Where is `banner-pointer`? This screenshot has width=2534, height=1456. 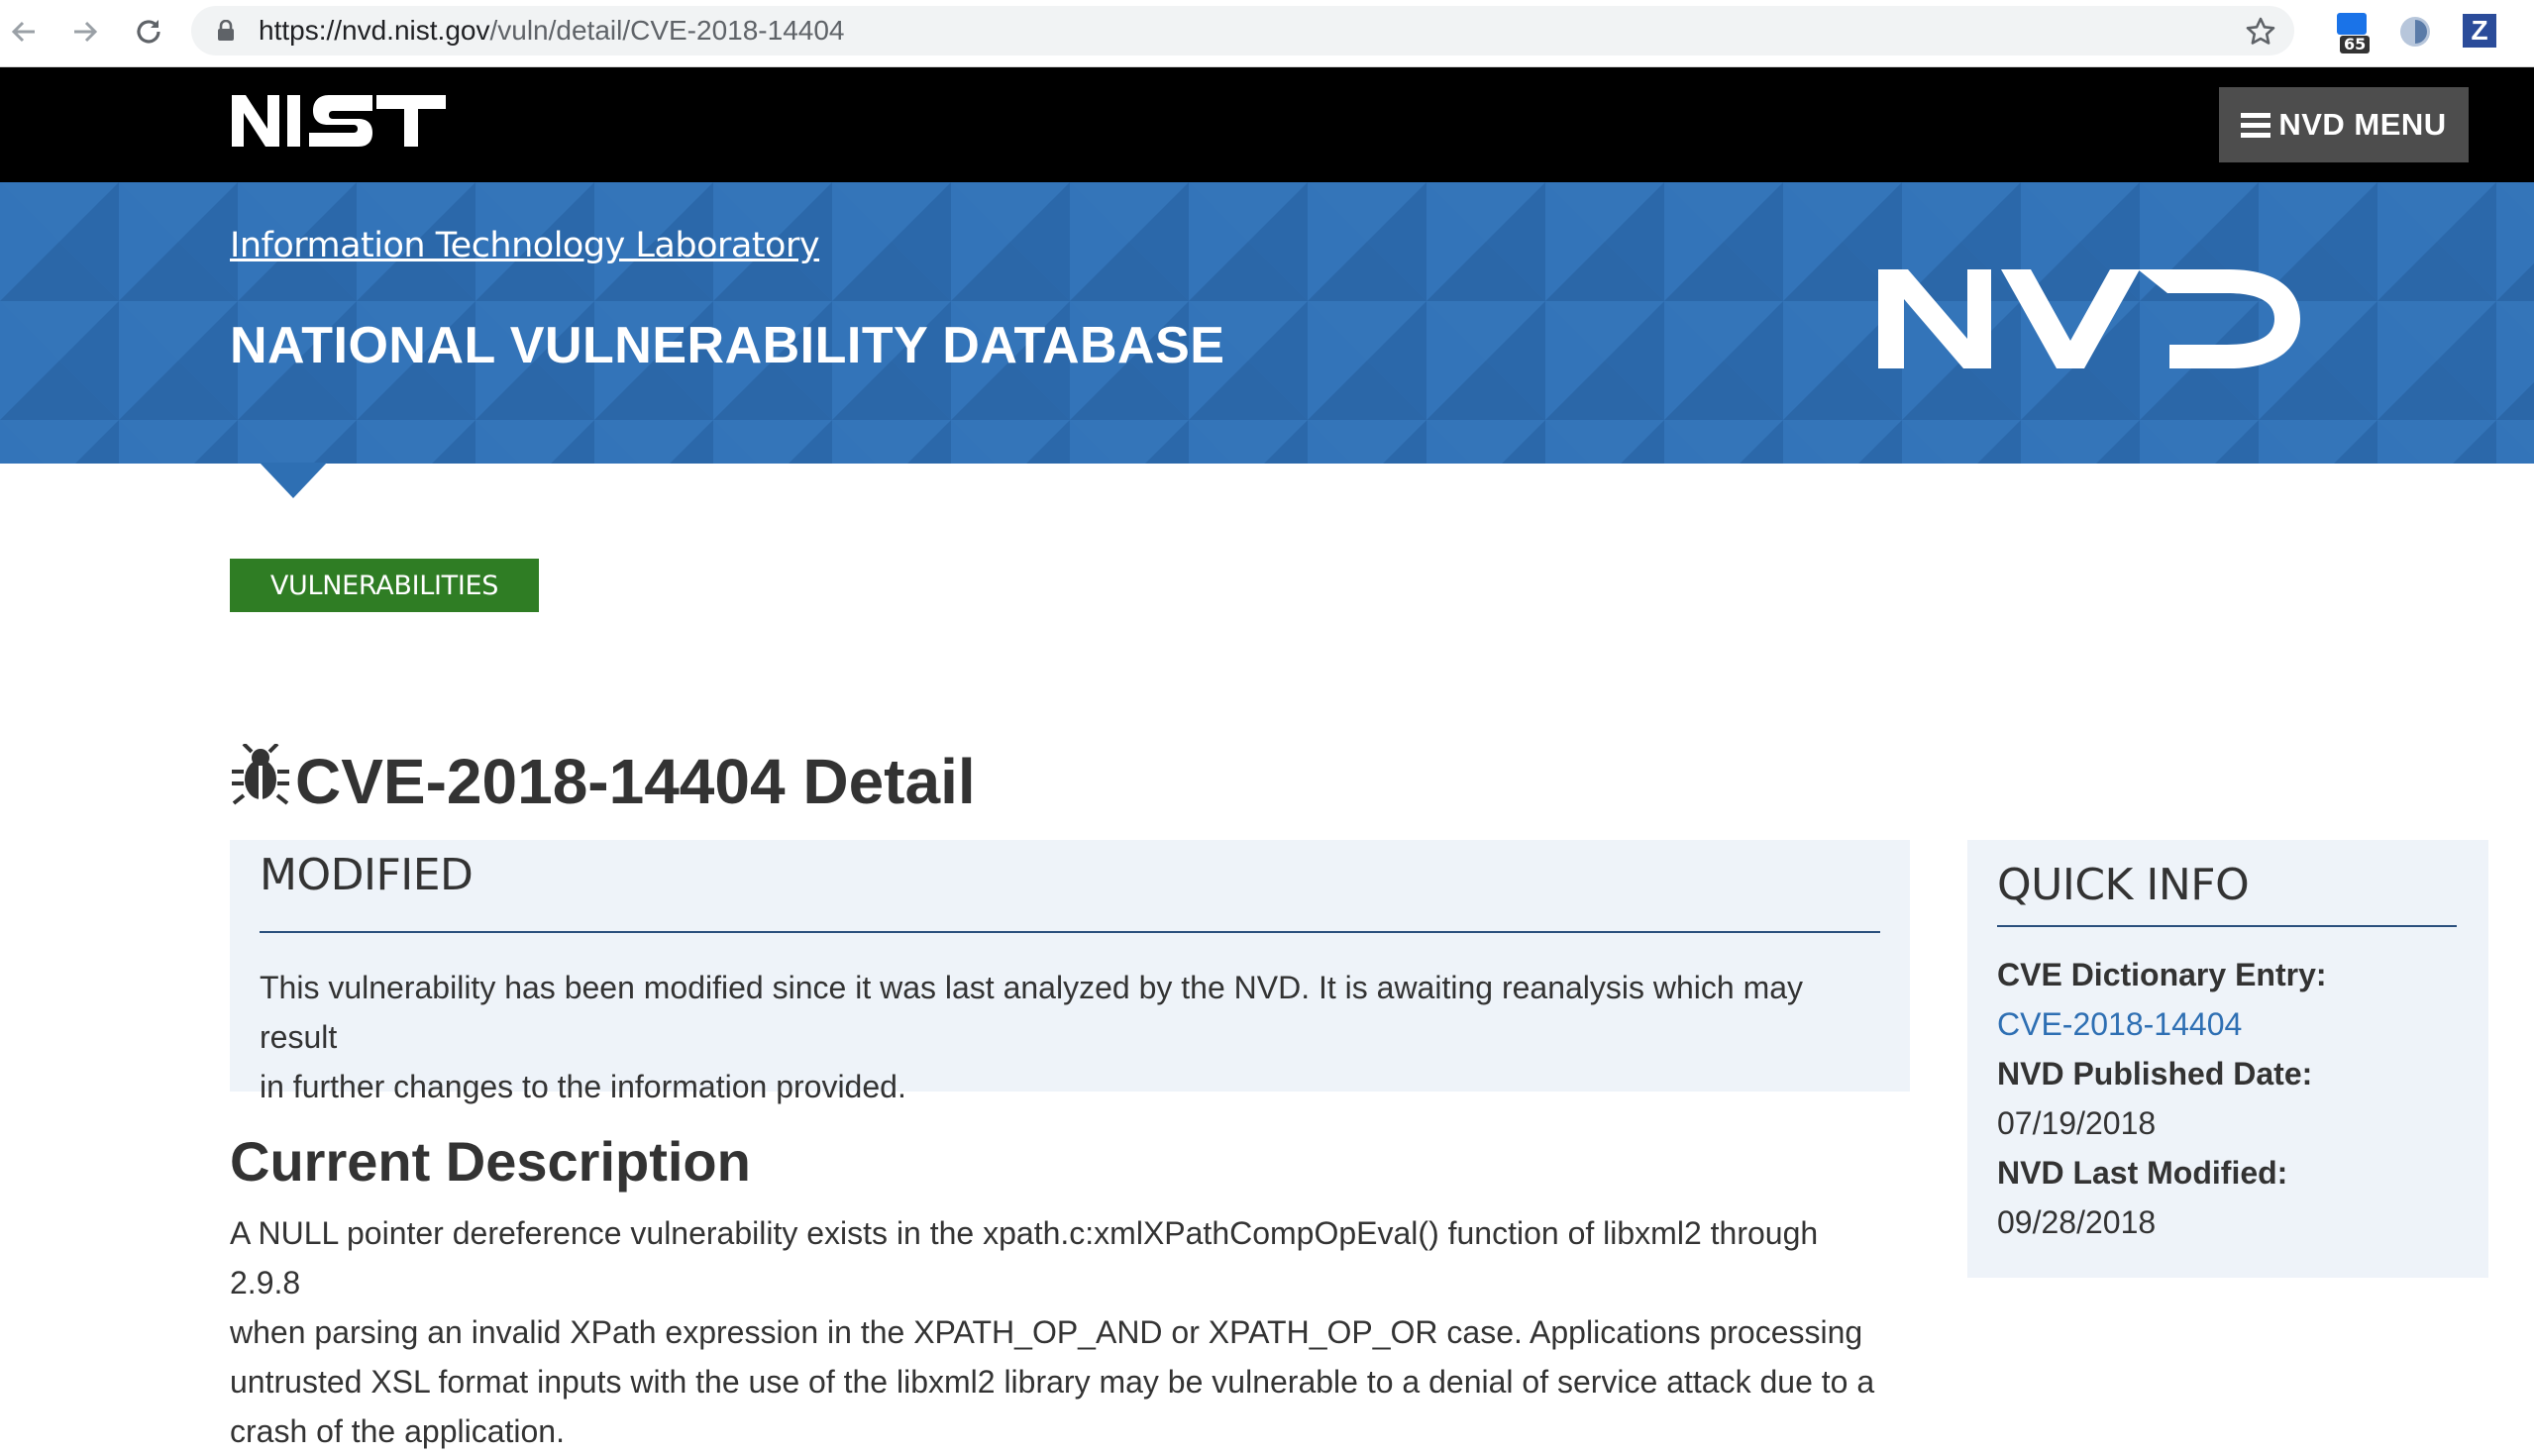 banner-pointer is located at coordinates (293, 480).